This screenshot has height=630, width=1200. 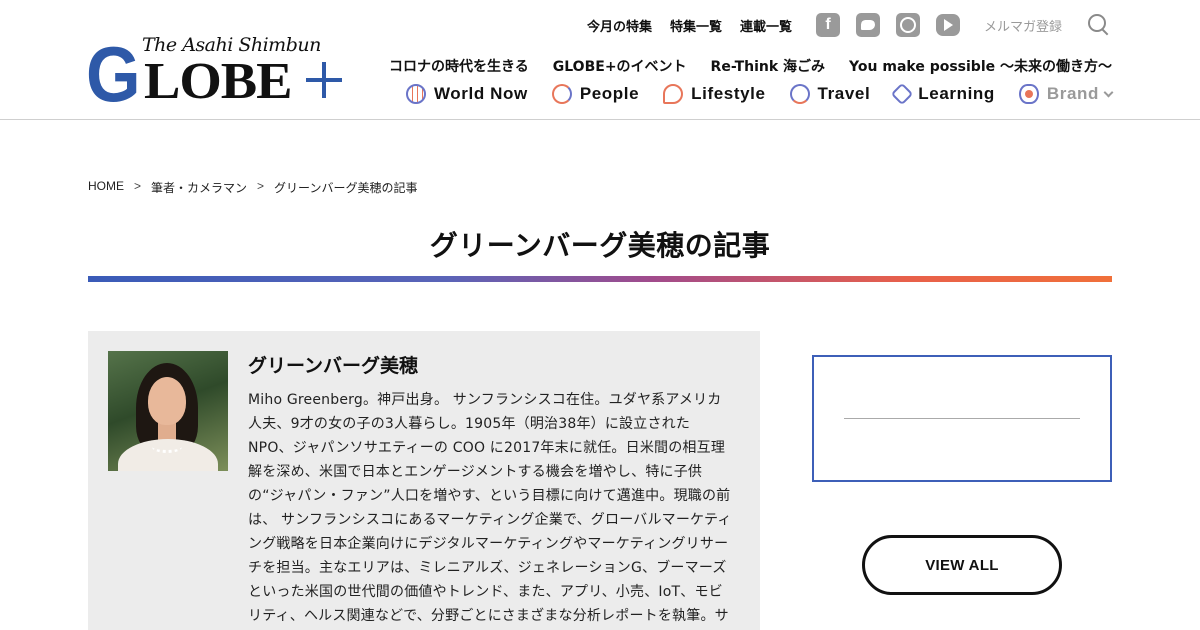 I want to click on nav-item-travel: Travel, so click(x=830, y=94).